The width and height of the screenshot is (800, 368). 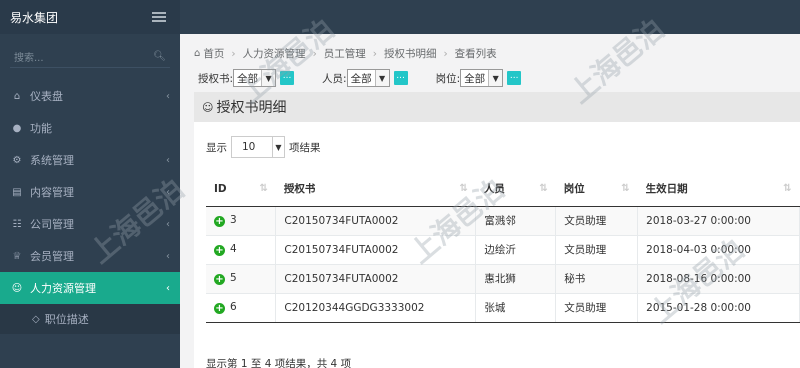 What do you see at coordinates (241, 189) in the screenshot?
I see `column-header-id: ID ⇅` at bounding box center [241, 189].